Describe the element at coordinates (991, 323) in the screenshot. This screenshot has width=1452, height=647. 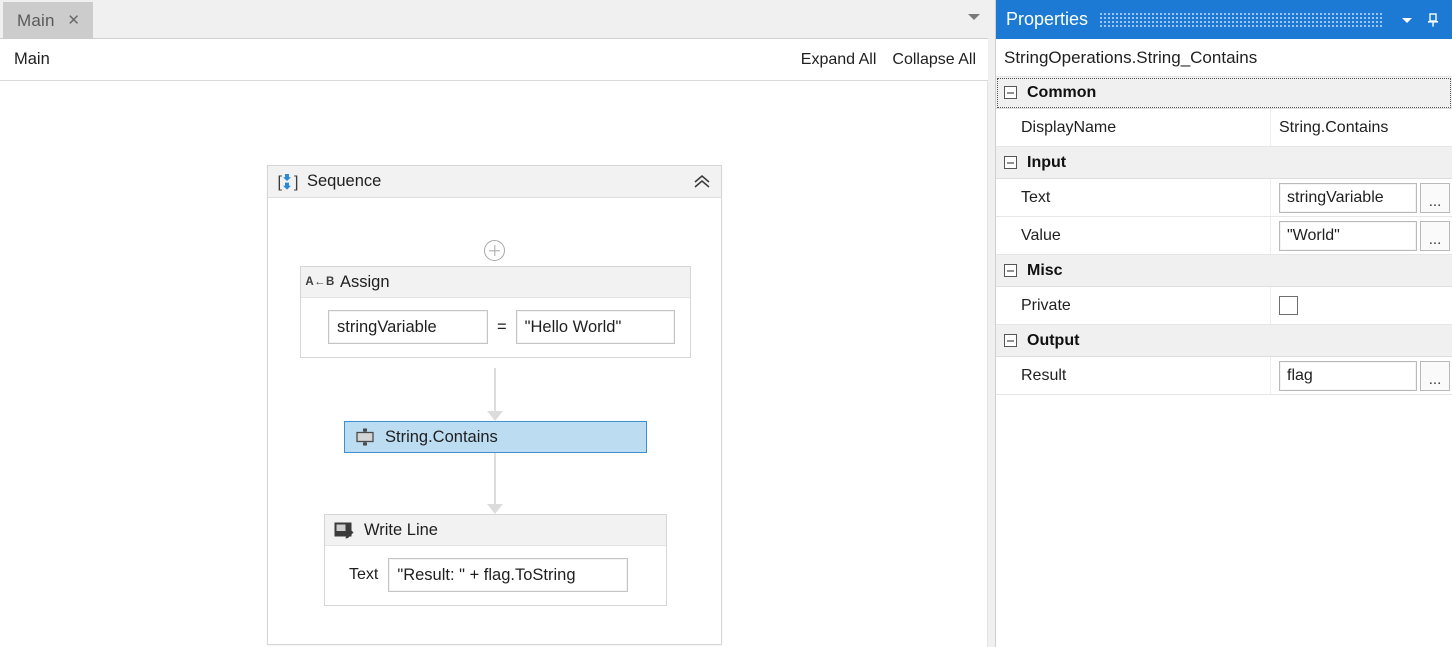
I see `panel-splitter` at that location.